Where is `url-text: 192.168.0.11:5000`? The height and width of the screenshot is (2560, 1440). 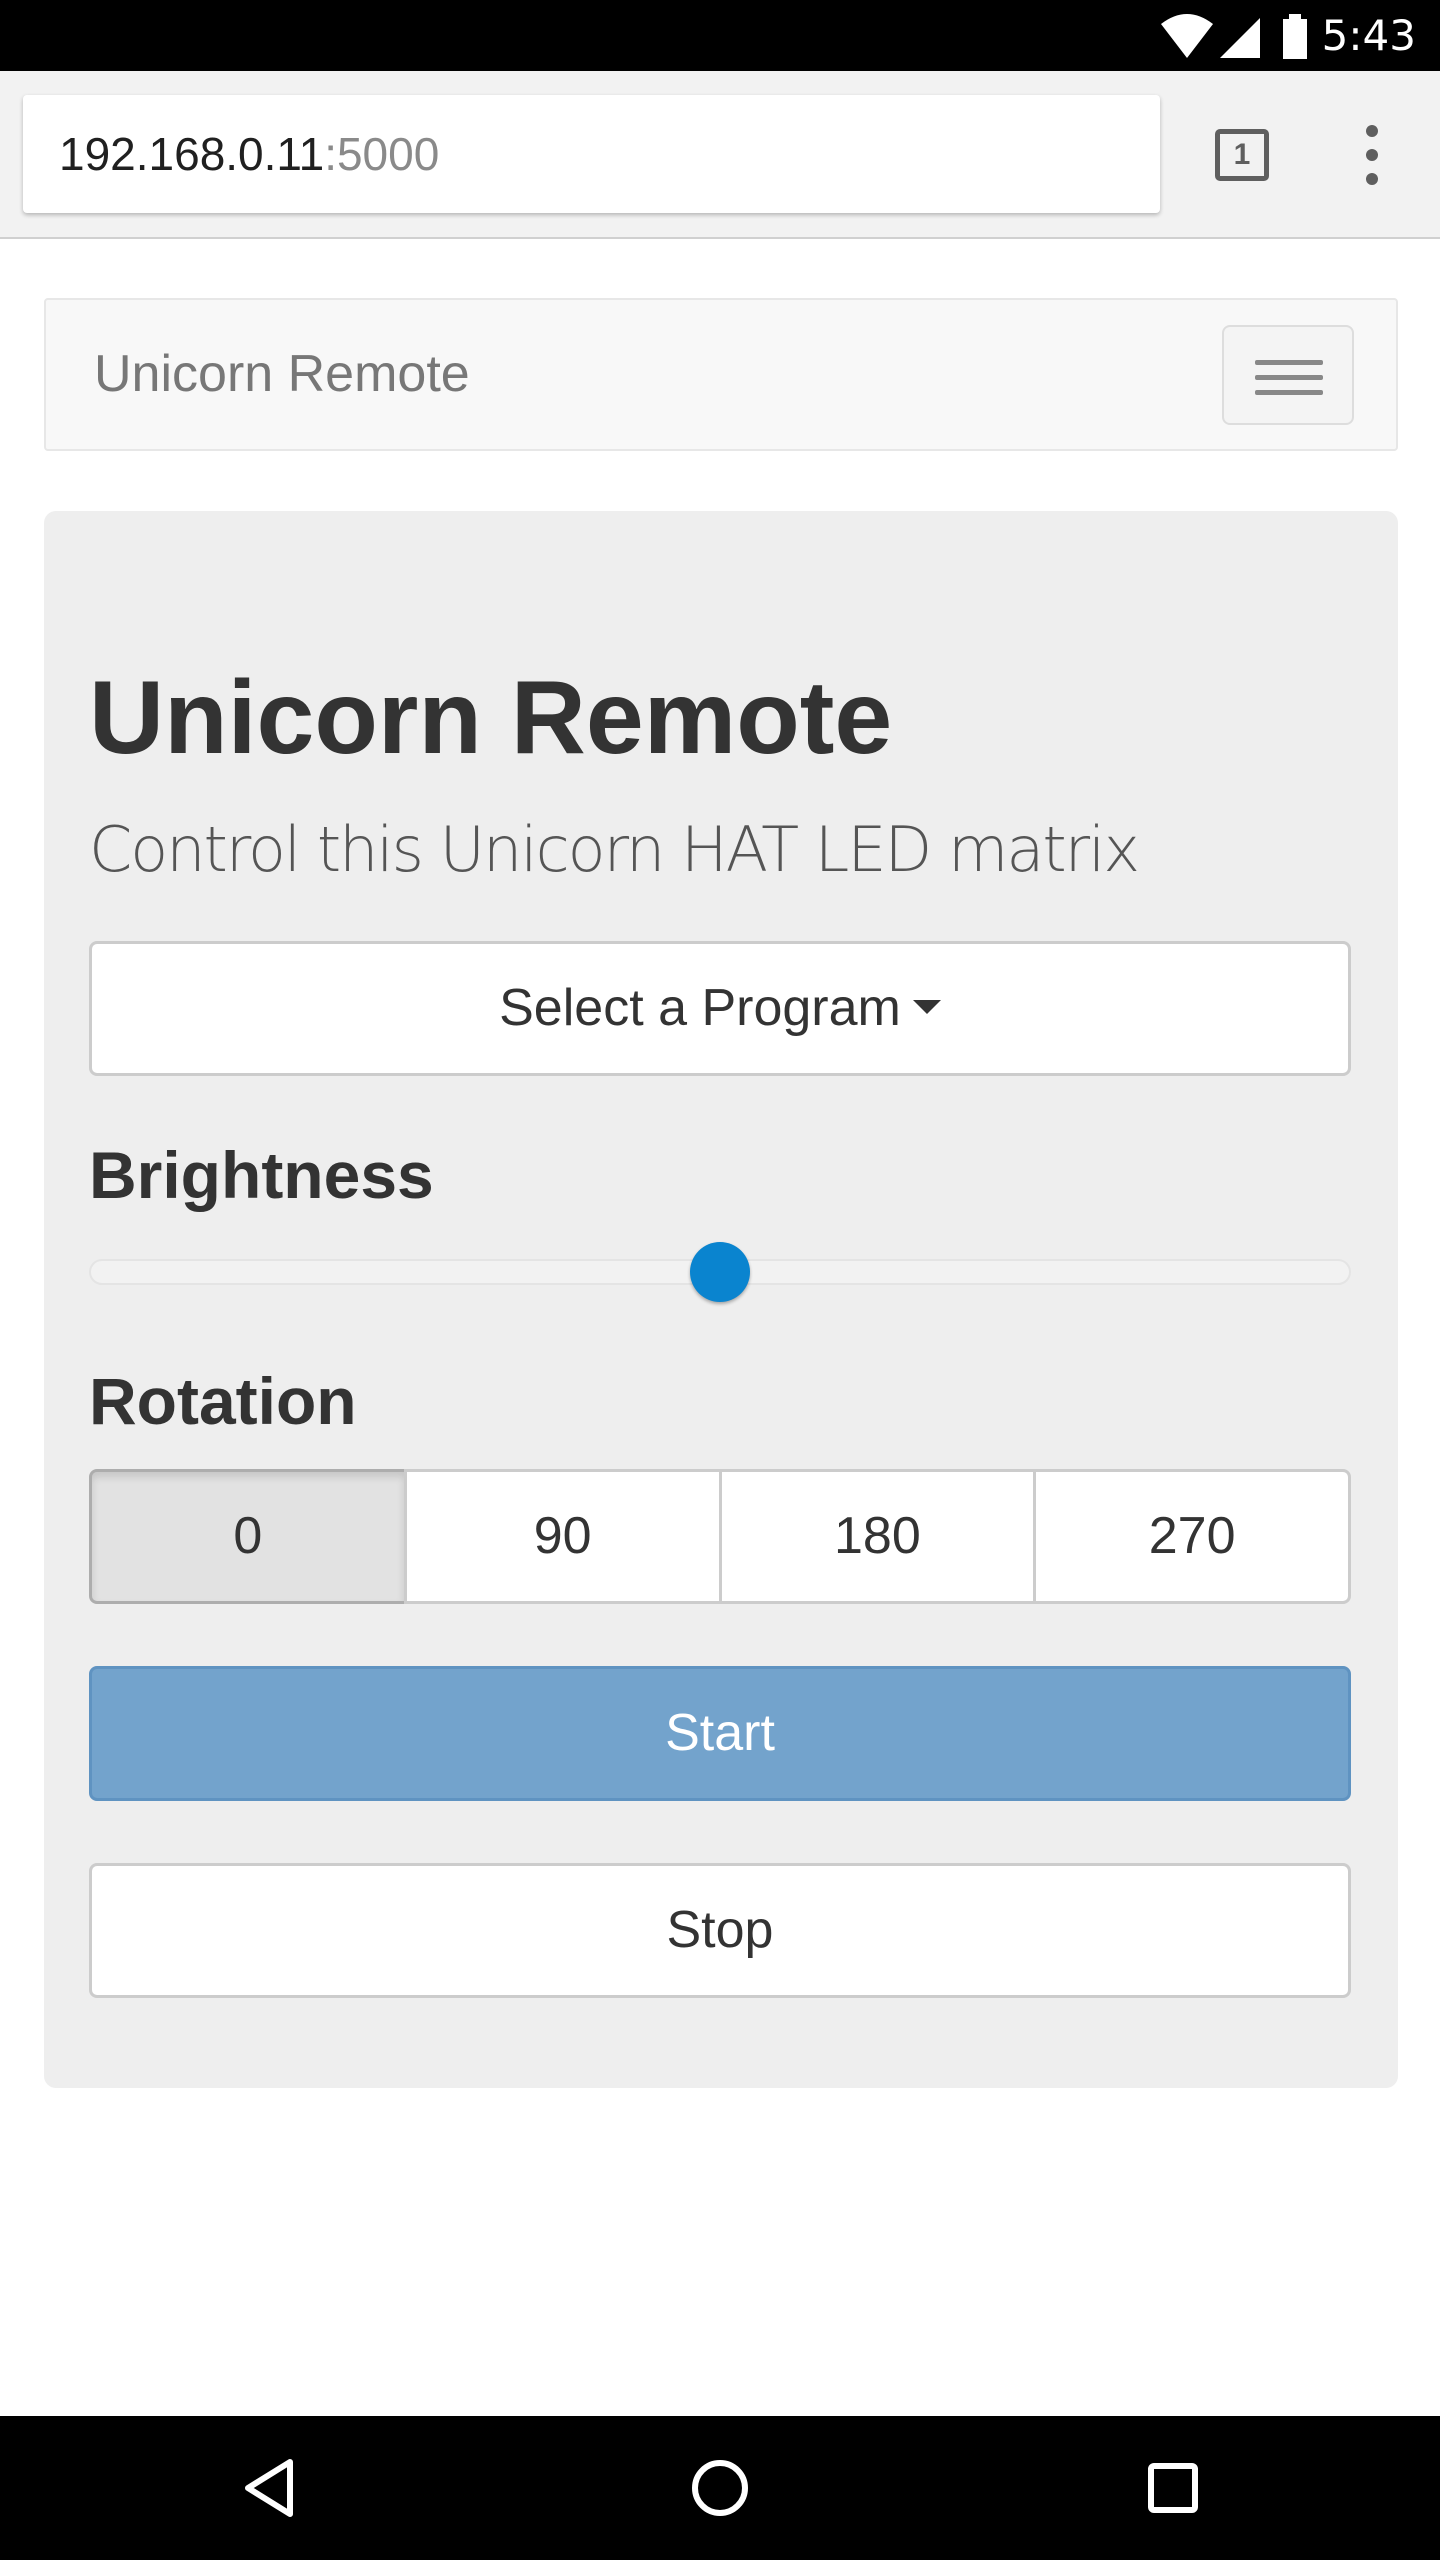 url-text: 192.168.0.11:5000 is located at coordinates (249, 154).